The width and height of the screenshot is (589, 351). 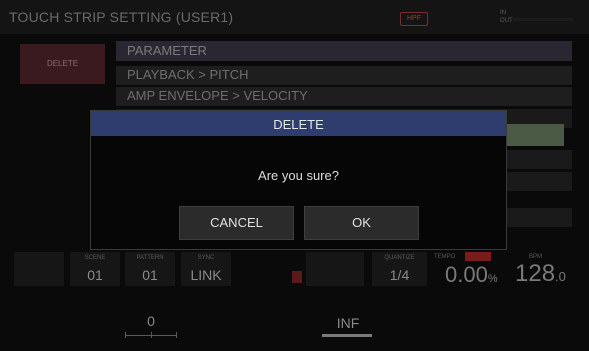 I want to click on hpf-badge: HPF, so click(x=414, y=19).